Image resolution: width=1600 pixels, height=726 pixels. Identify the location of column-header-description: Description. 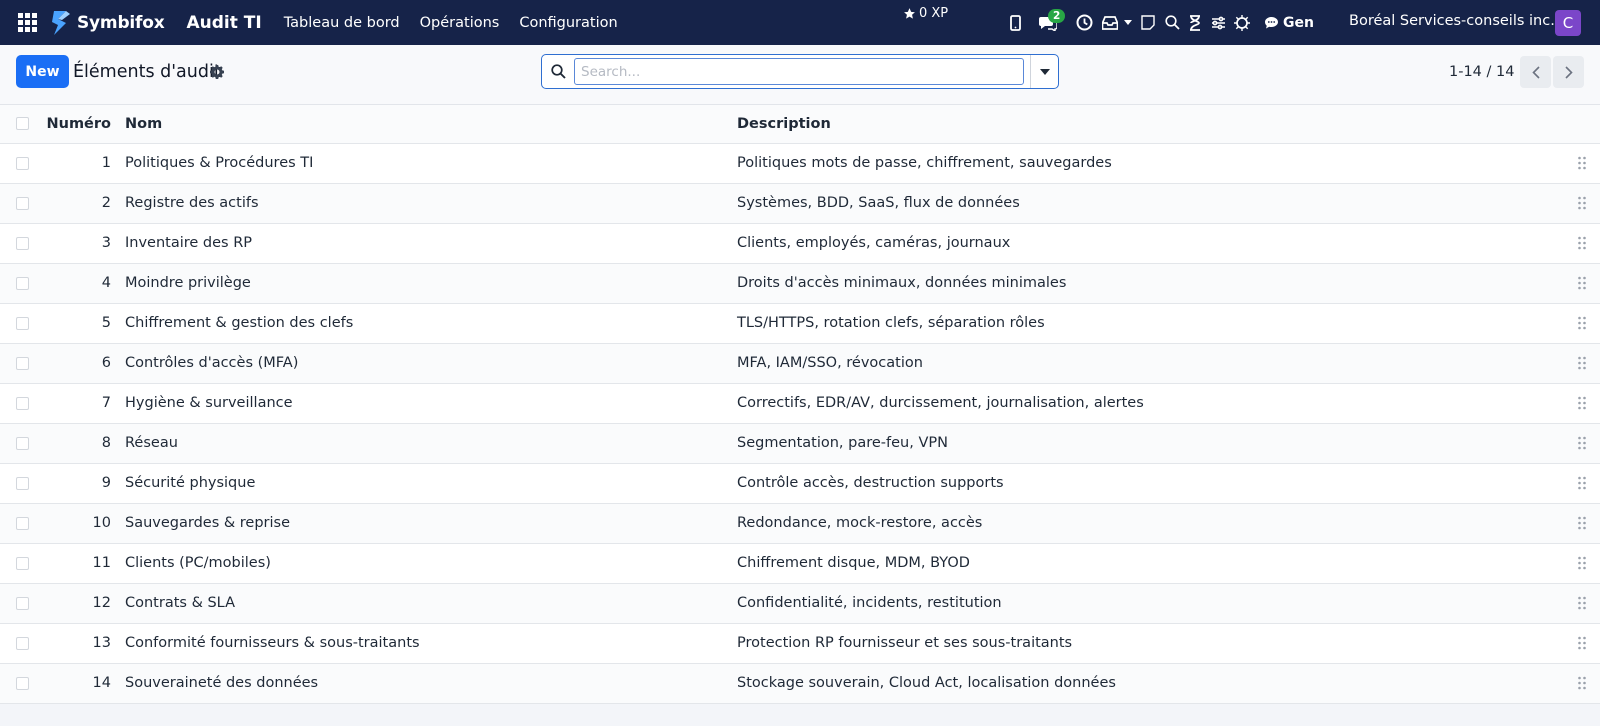
(1149, 124).